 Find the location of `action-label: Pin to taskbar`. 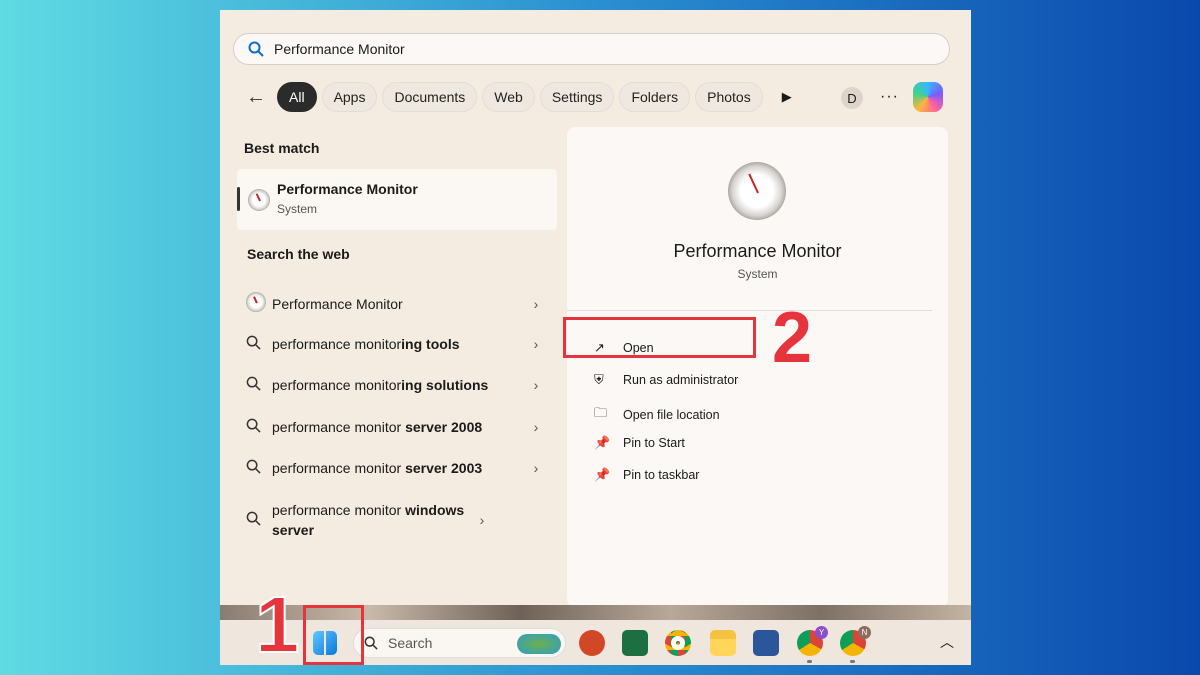

action-label: Pin to taskbar is located at coordinates (661, 475).